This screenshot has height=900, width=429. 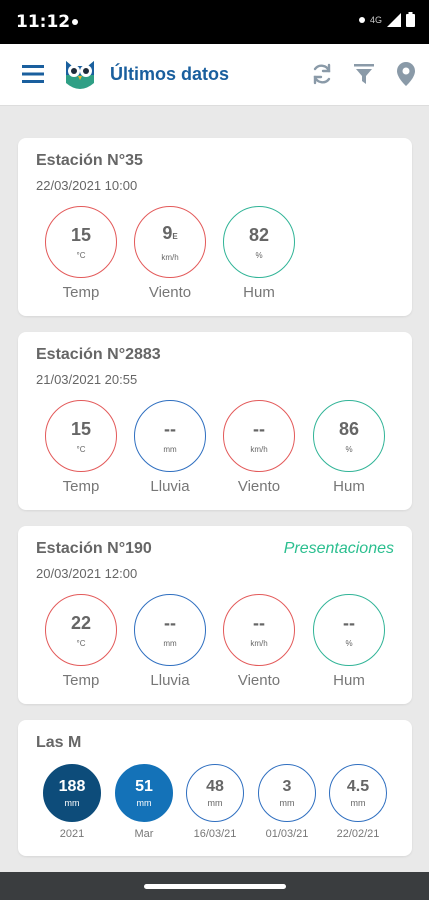 I want to click on rain-value: 48, so click(x=215, y=786).